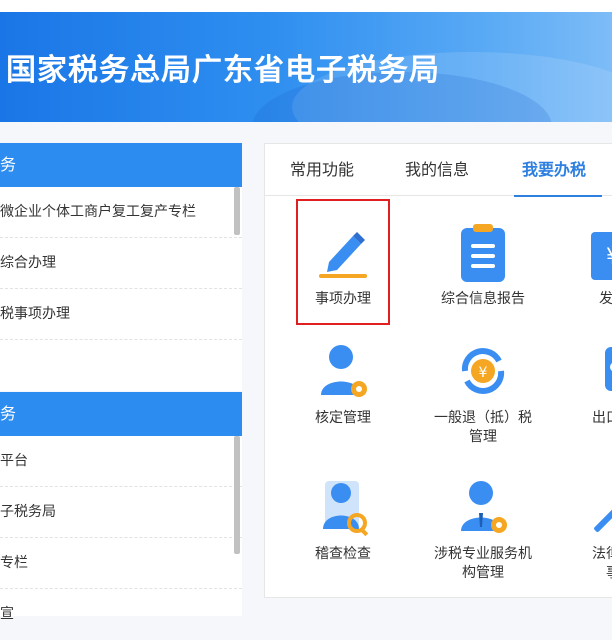  What do you see at coordinates (343, 554) in the screenshot?
I see `tile-label: 稽查检查` at bounding box center [343, 554].